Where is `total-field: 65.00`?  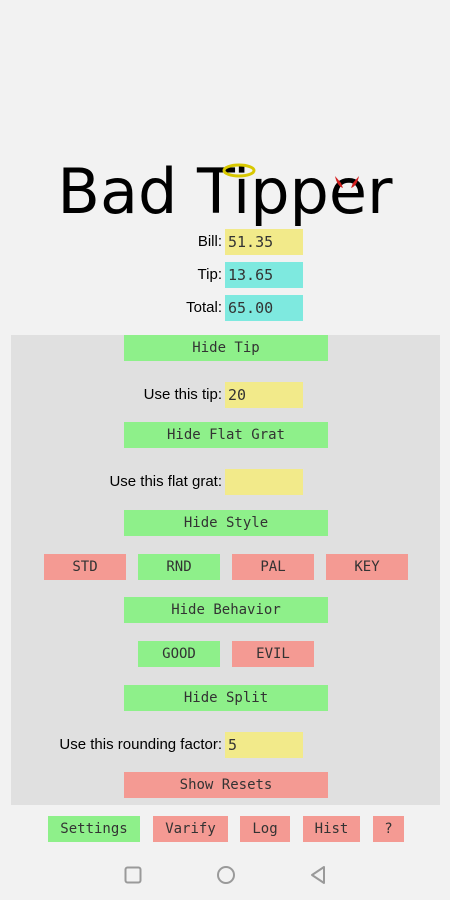
total-field: 65.00 is located at coordinates (264, 308).